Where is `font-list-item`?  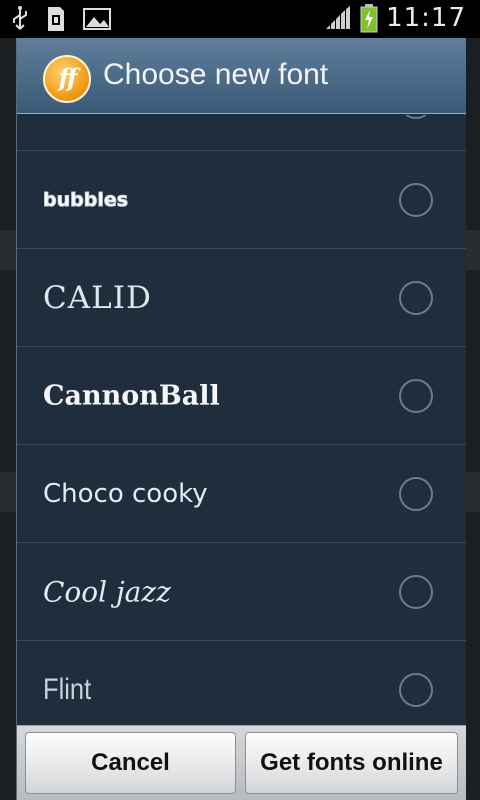 font-list-item is located at coordinates (241, 133).